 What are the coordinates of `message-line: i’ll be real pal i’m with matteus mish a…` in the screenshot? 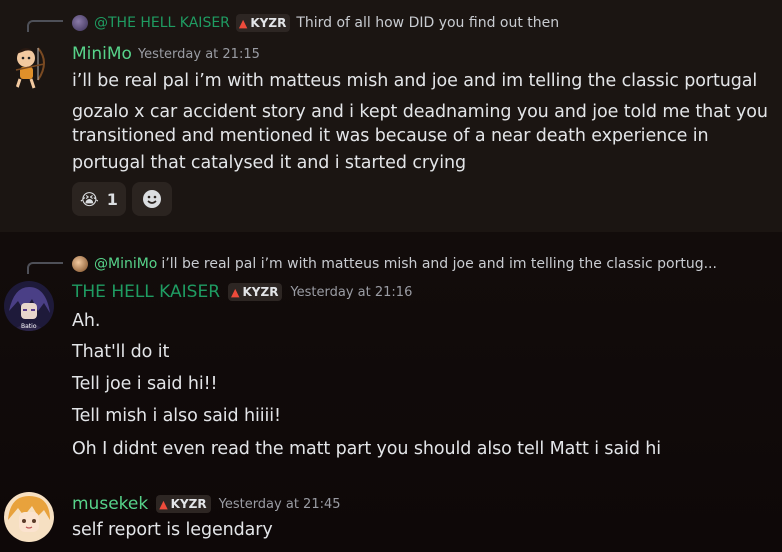 It's located at (415, 81).